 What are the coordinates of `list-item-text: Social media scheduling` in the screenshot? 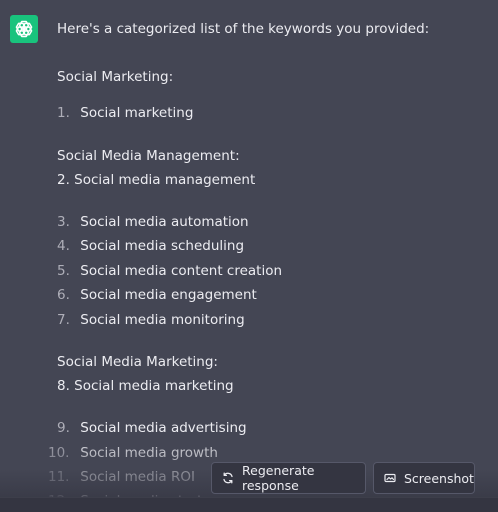 It's located at (162, 246).